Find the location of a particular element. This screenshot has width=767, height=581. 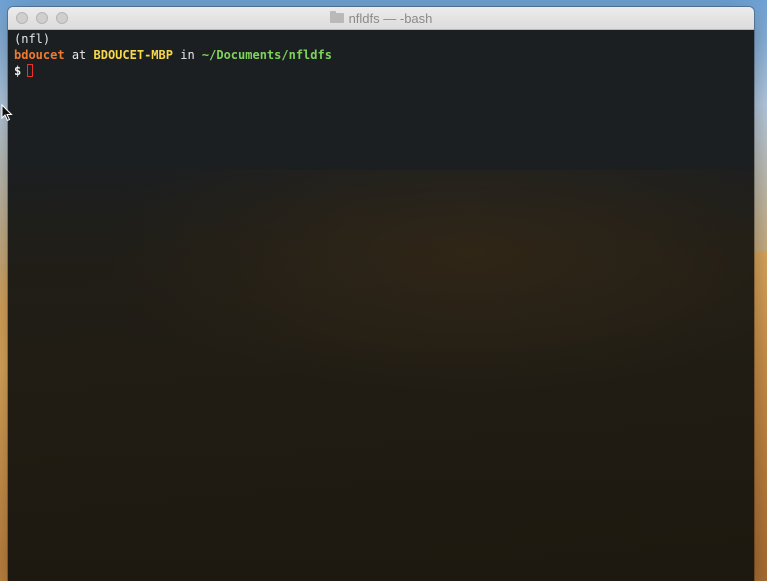

prompt-path: ~/Documents/nfldfs is located at coordinates (266, 55).